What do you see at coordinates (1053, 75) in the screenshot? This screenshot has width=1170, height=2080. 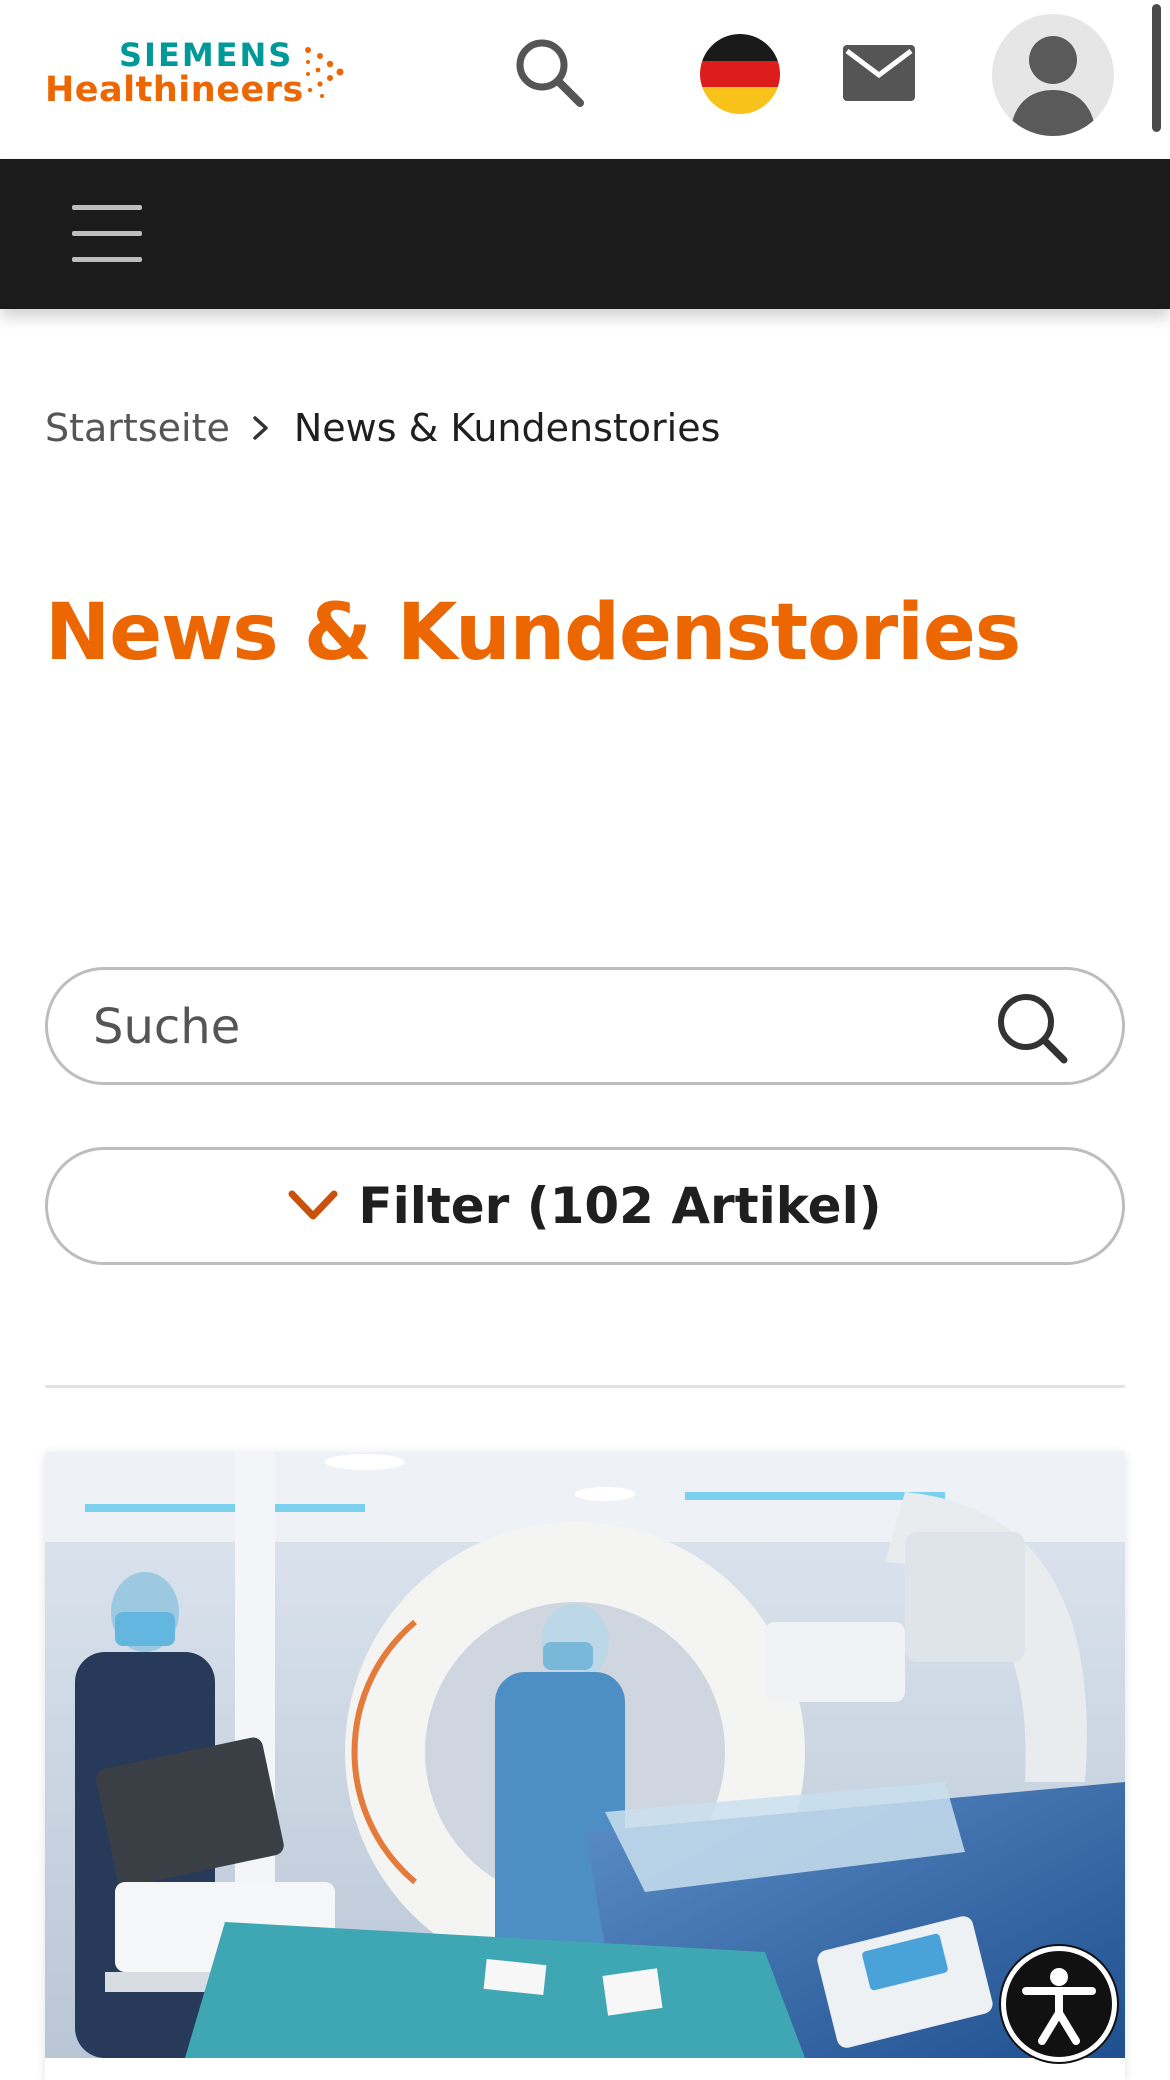 I see `user-avatar-icon` at bounding box center [1053, 75].